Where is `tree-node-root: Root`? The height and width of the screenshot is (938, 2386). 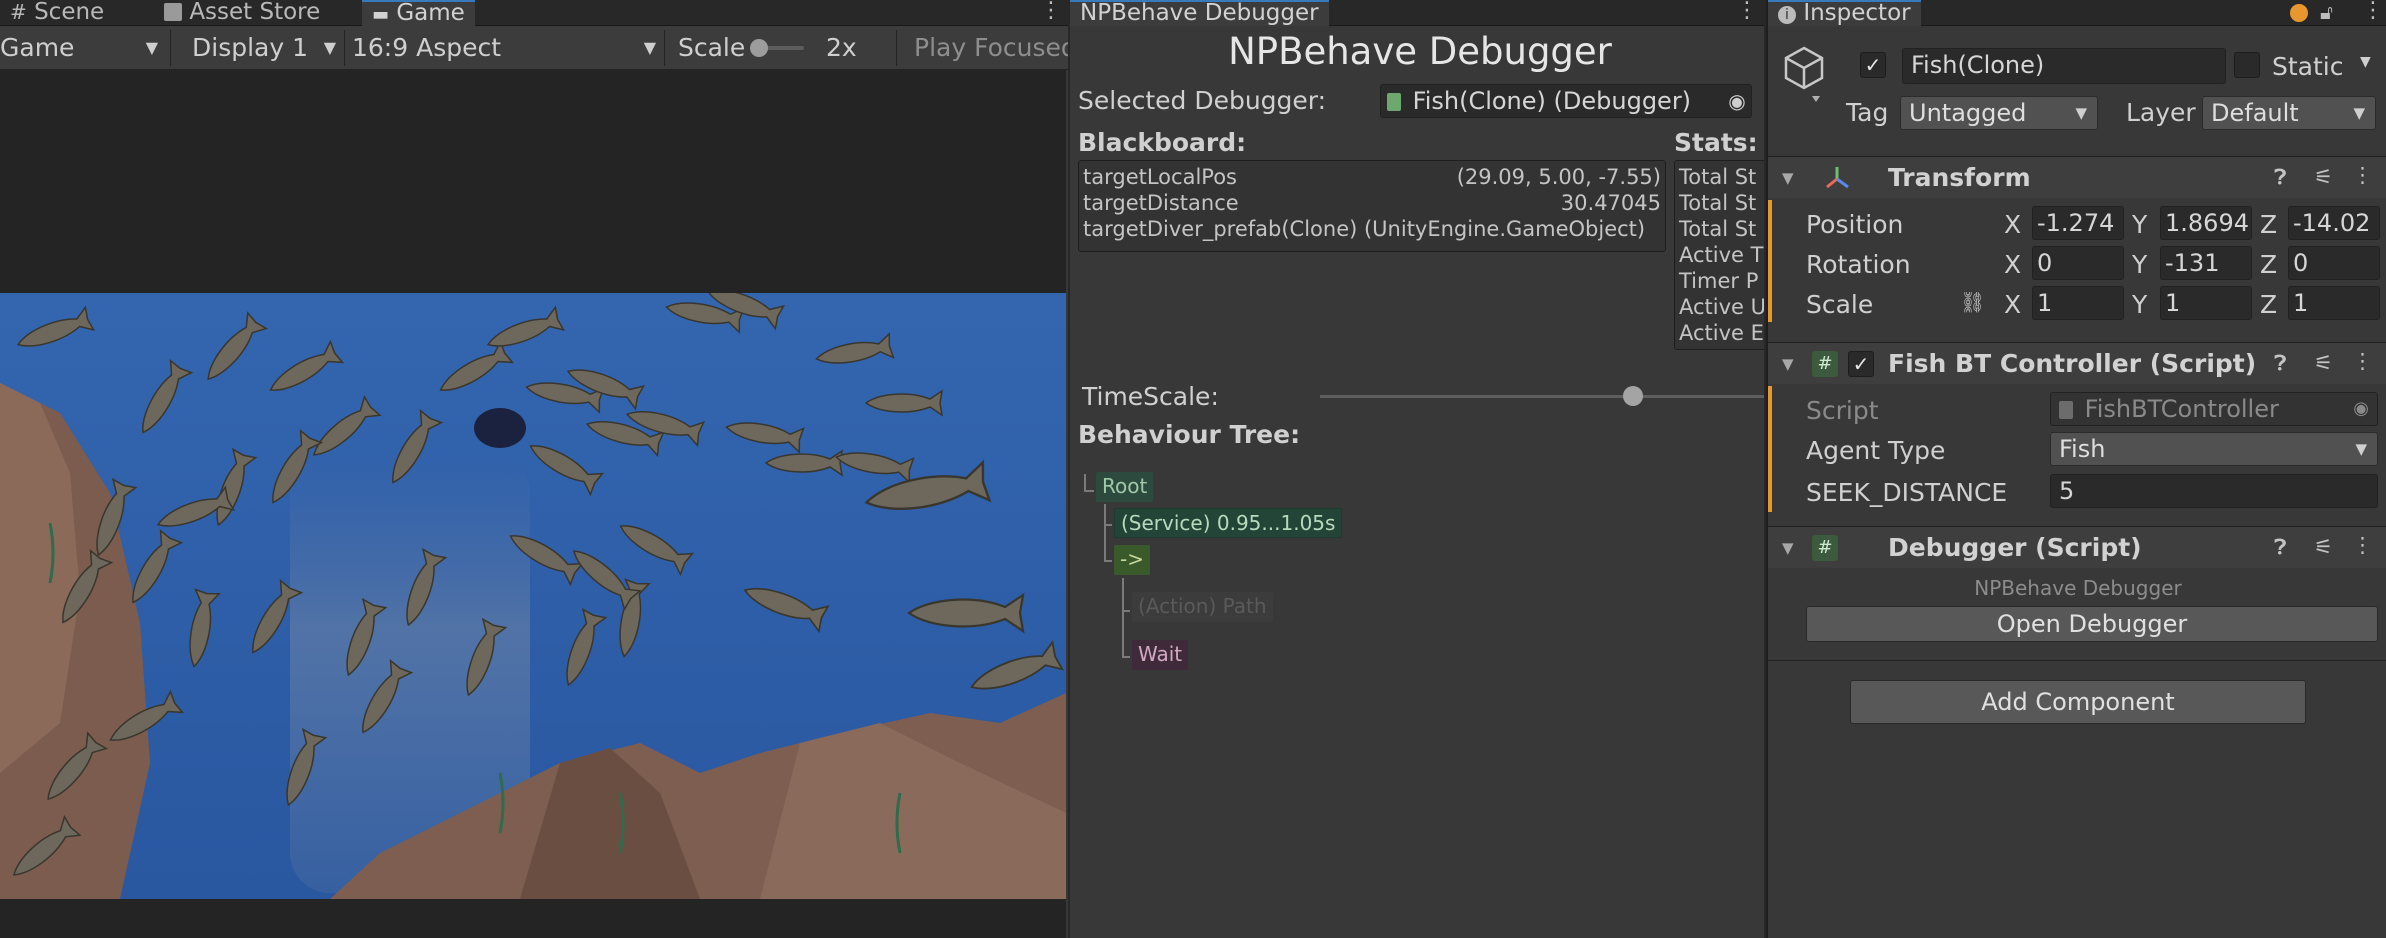 tree-node-root: Root is located at coordinates (1125, 487).